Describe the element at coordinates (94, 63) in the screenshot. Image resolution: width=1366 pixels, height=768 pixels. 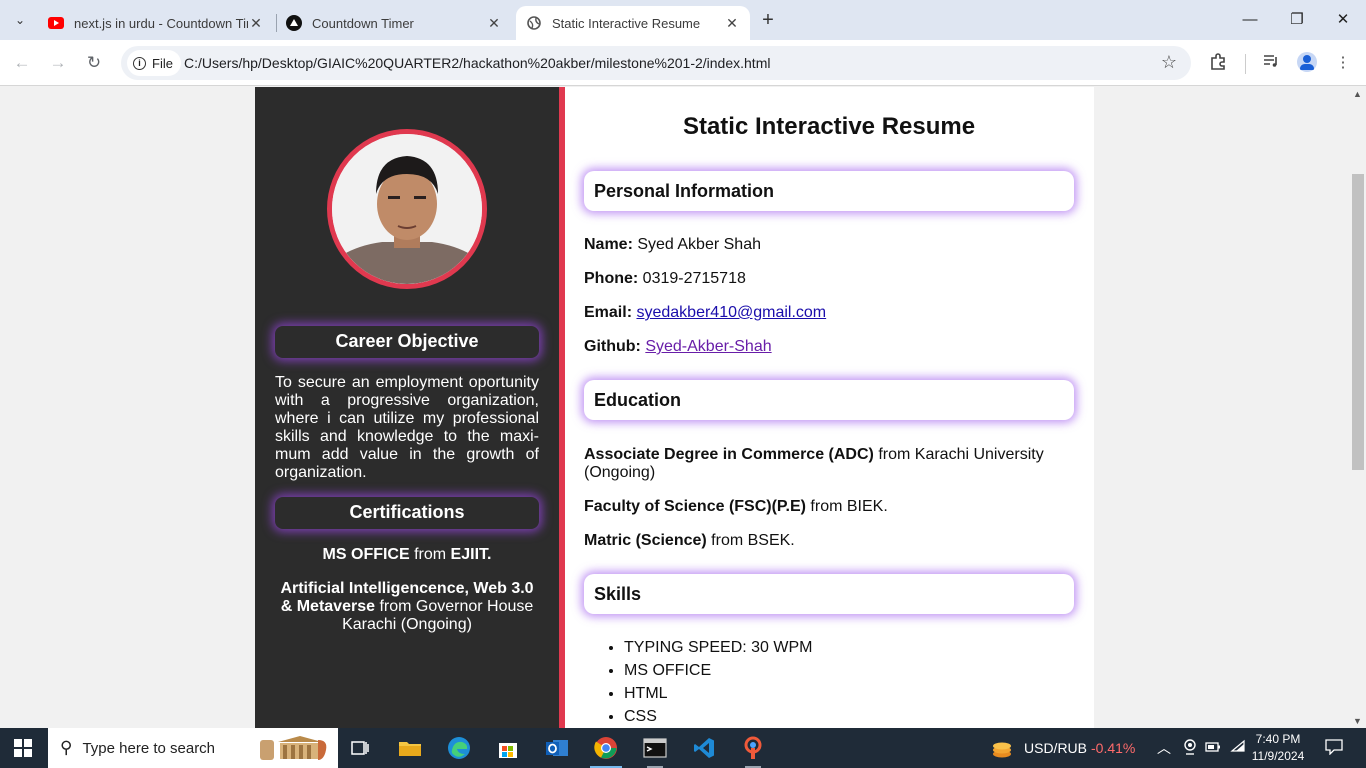
I see `reload-button: ↻` at that location.